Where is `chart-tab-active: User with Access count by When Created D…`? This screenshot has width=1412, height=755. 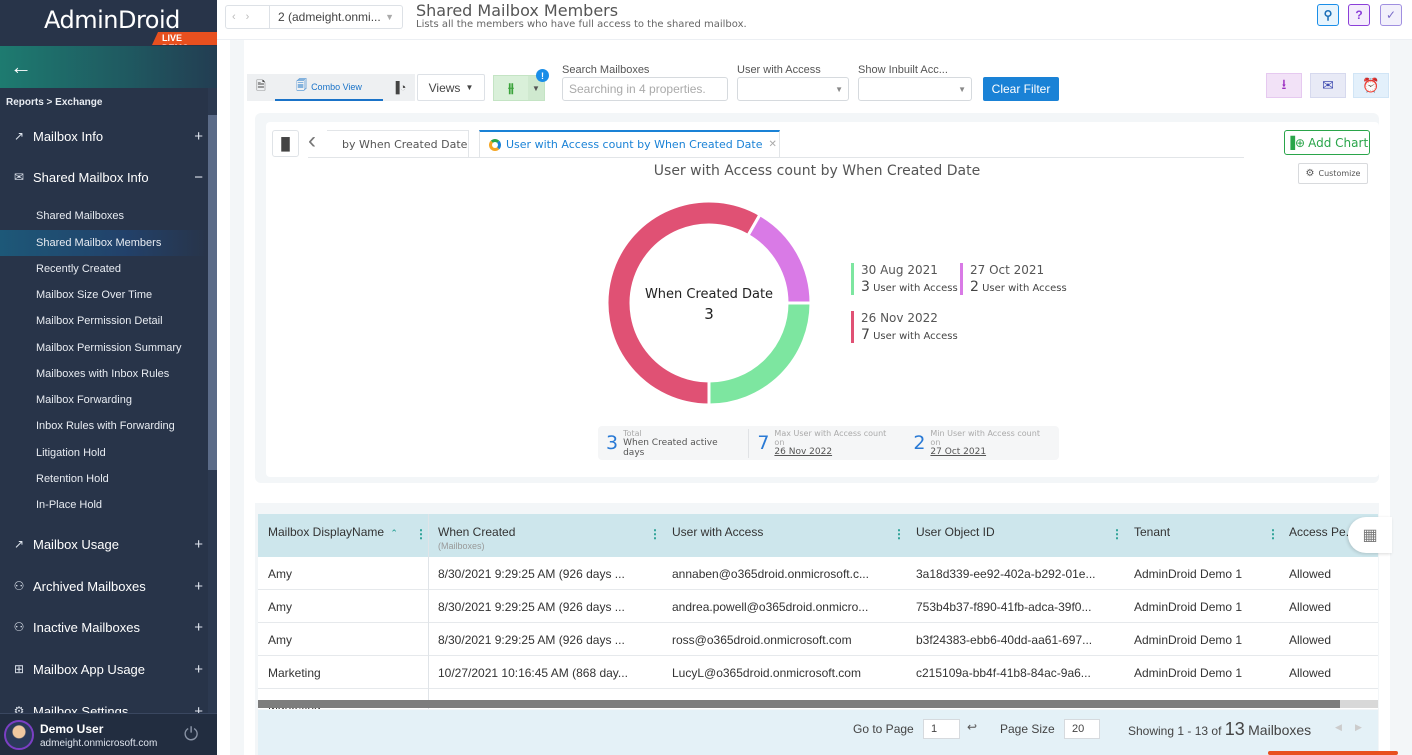 chart-tab-active: User with Access count by When Created D… is located at coordinates (629, 143).